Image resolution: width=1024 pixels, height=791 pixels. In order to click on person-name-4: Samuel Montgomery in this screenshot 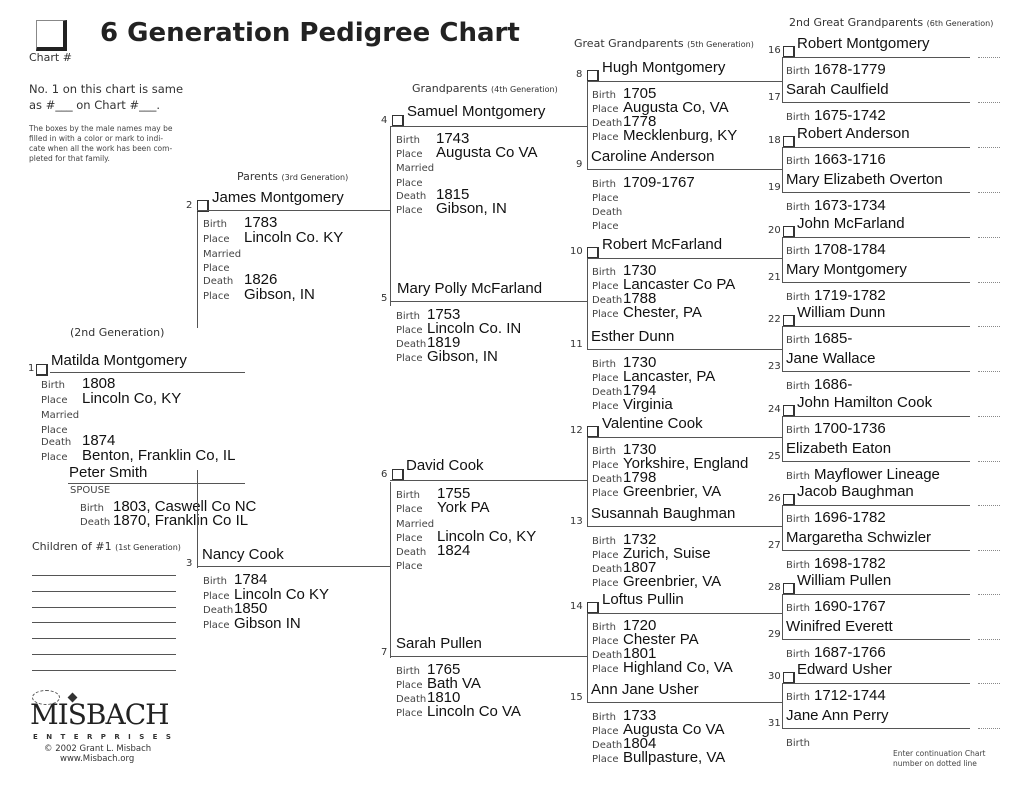, I will do `click(476, 111)`.